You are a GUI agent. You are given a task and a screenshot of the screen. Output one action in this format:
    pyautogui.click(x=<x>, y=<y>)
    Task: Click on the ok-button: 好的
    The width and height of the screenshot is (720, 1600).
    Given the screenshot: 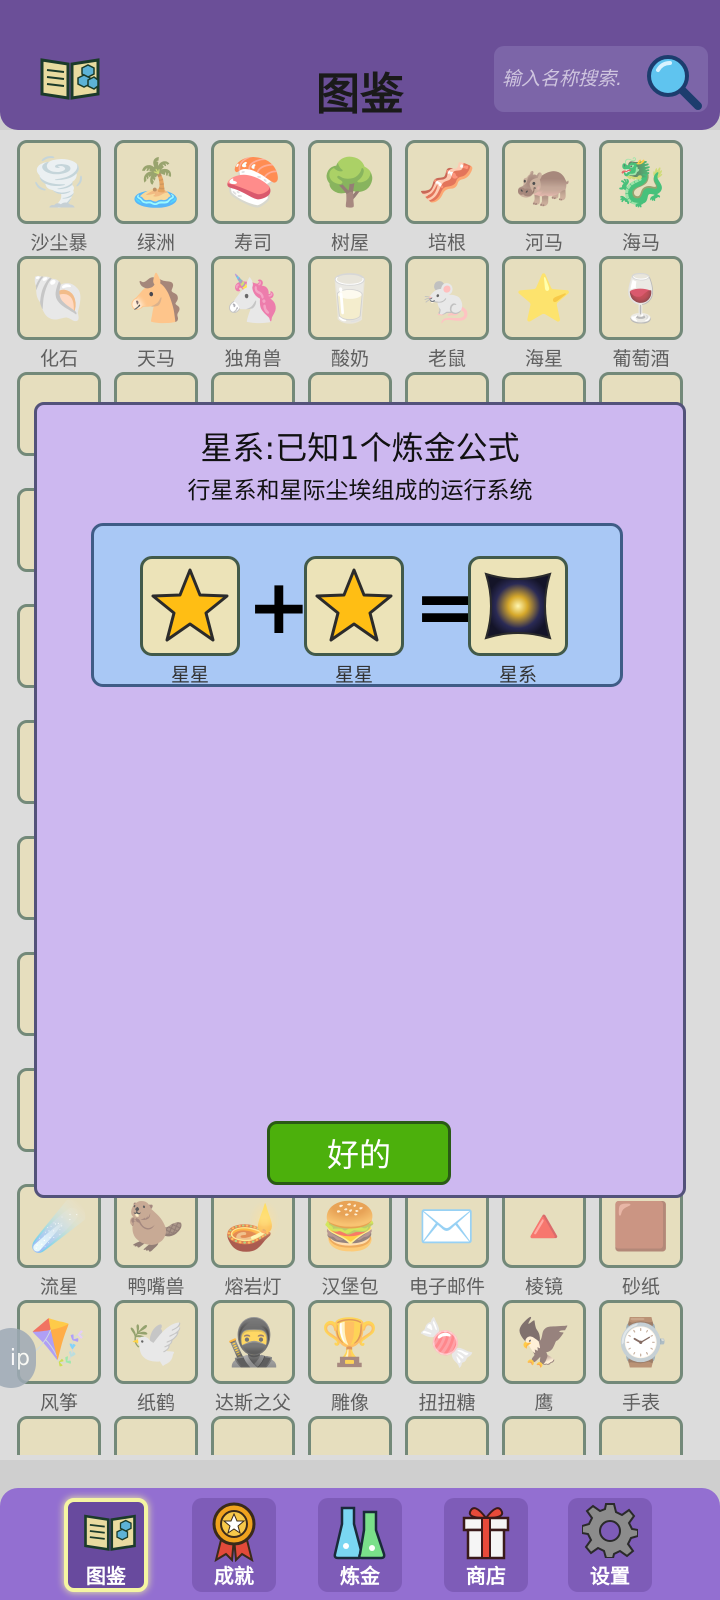 What is the action you would take?
    pyautogui.click(x=359, y=1153)
    